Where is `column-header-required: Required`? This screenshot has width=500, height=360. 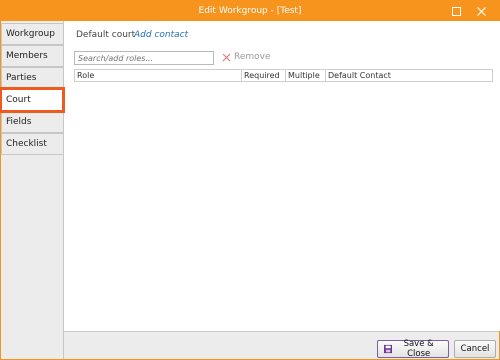
column-header-required: Required is located at coordinates (264, 75).